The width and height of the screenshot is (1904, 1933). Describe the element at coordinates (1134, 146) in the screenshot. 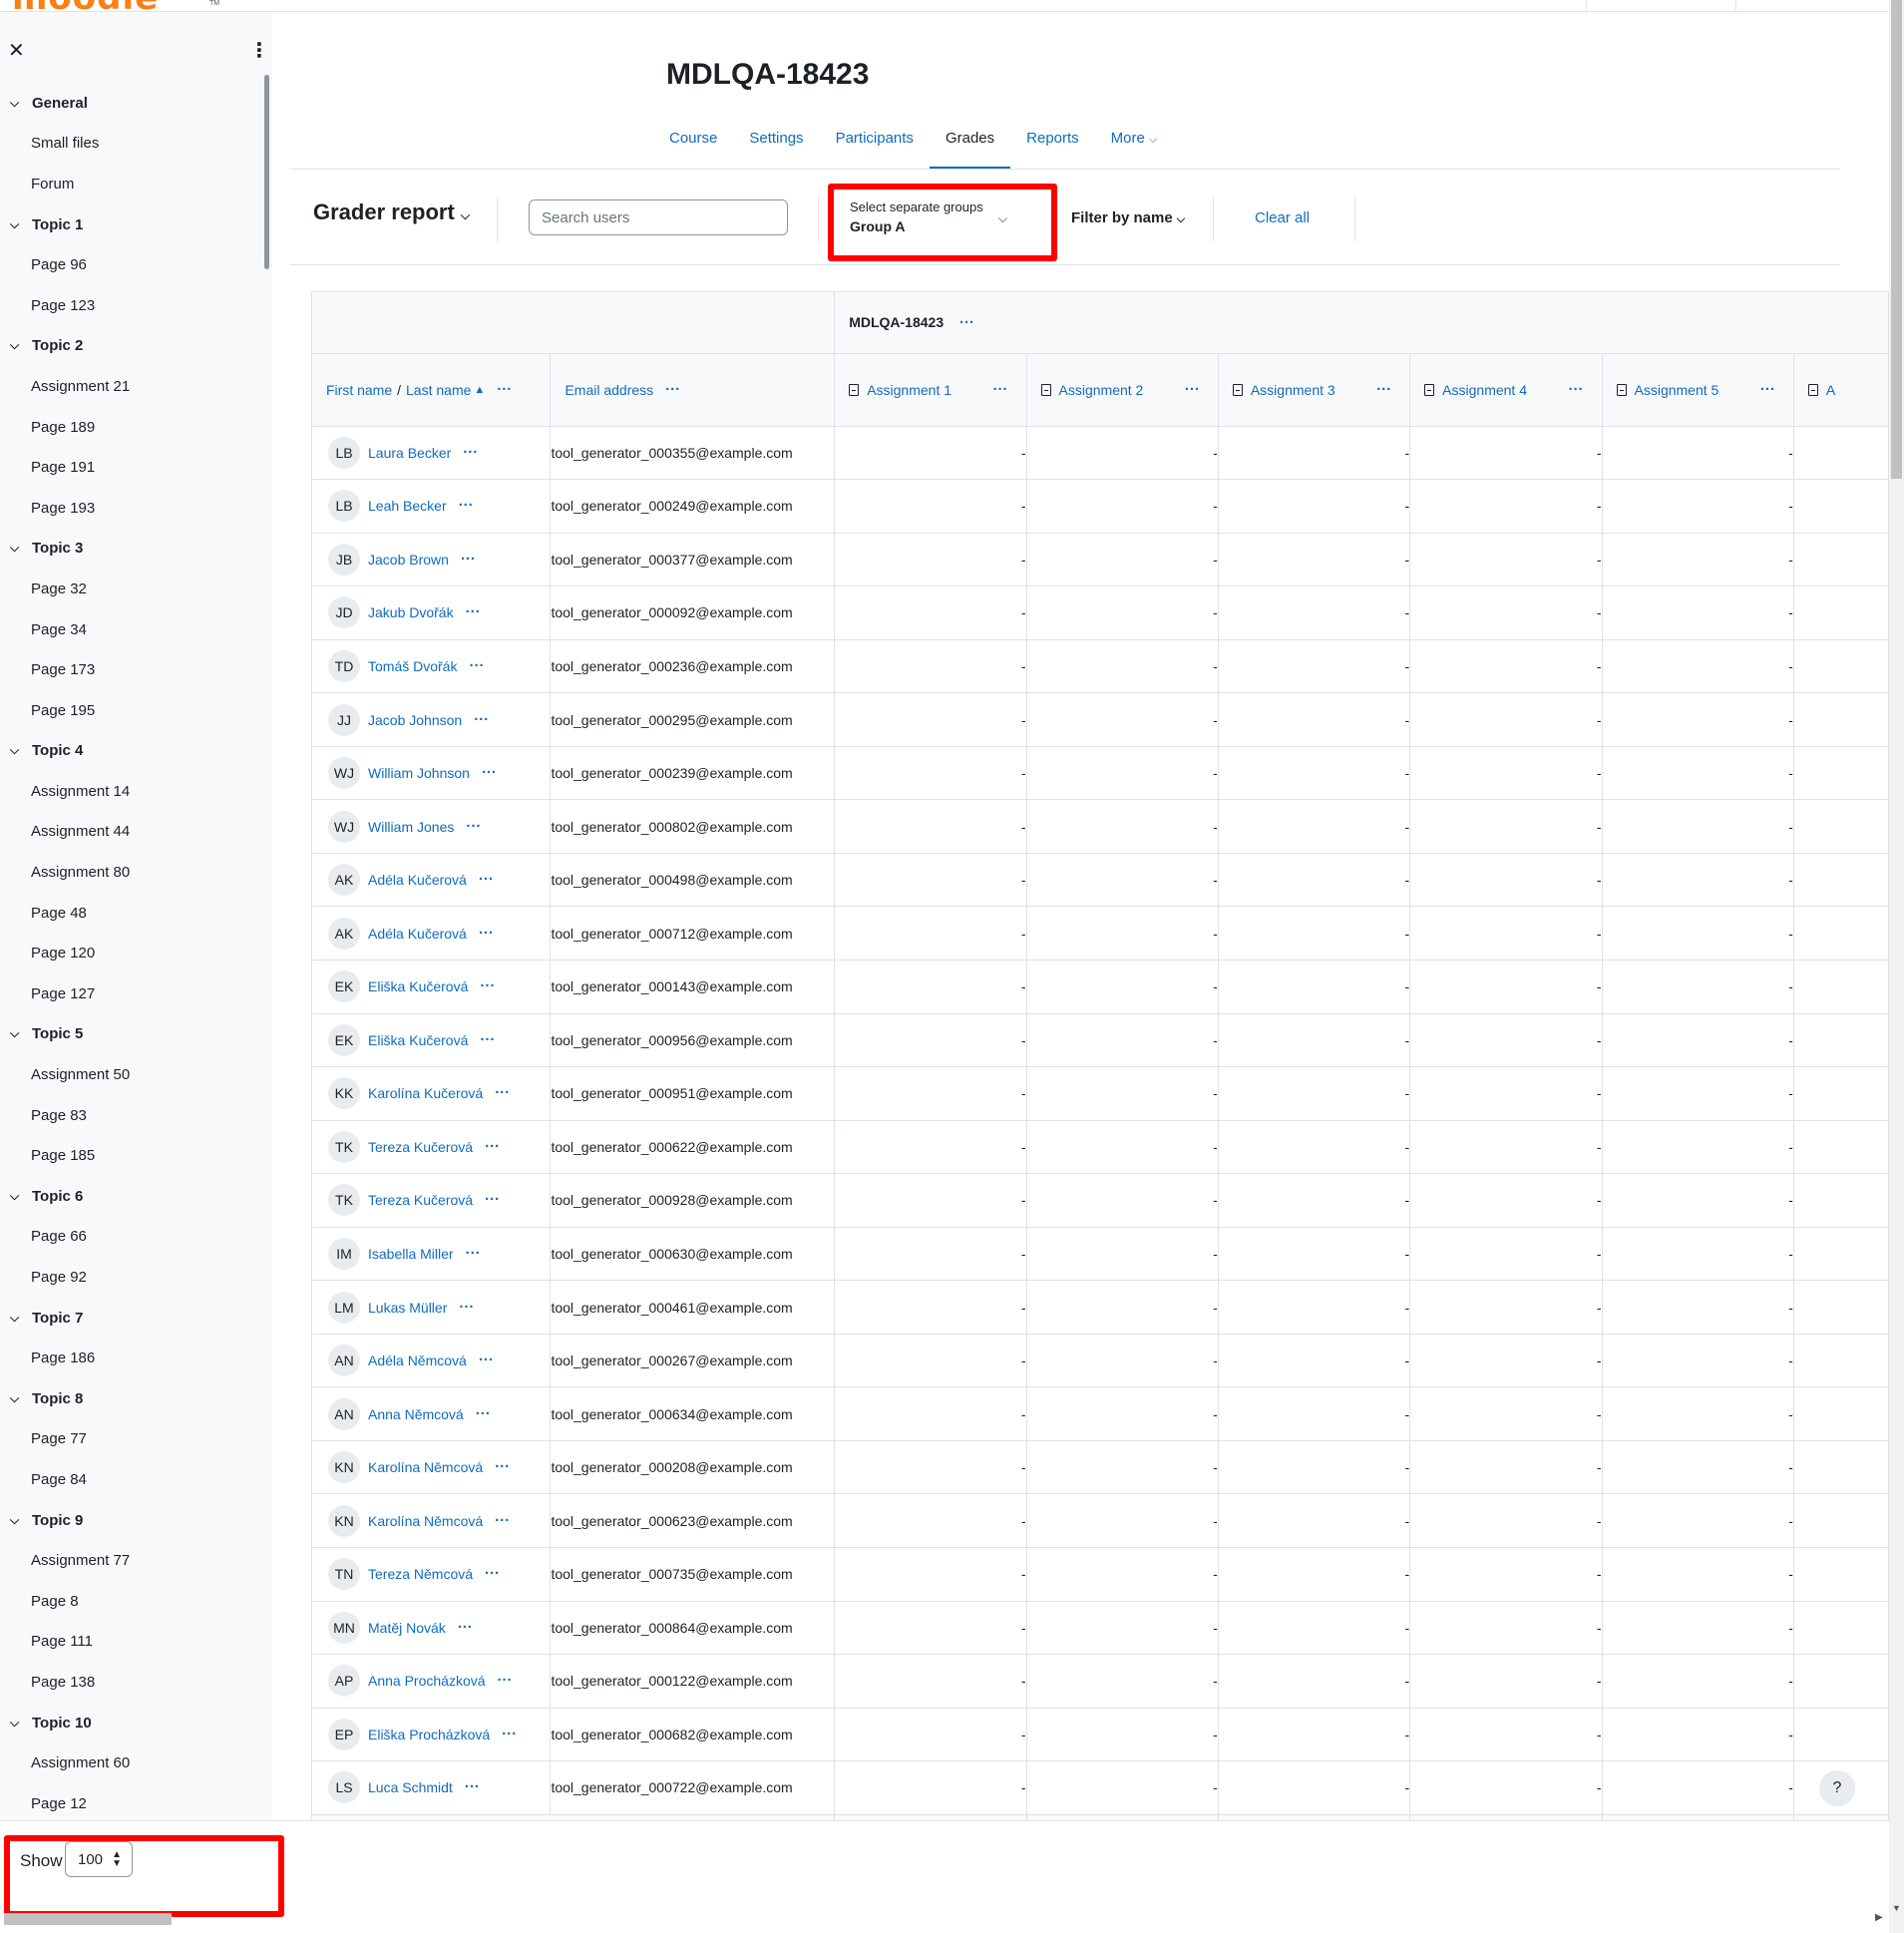

I see `tab-more: More ⌵` at that location.